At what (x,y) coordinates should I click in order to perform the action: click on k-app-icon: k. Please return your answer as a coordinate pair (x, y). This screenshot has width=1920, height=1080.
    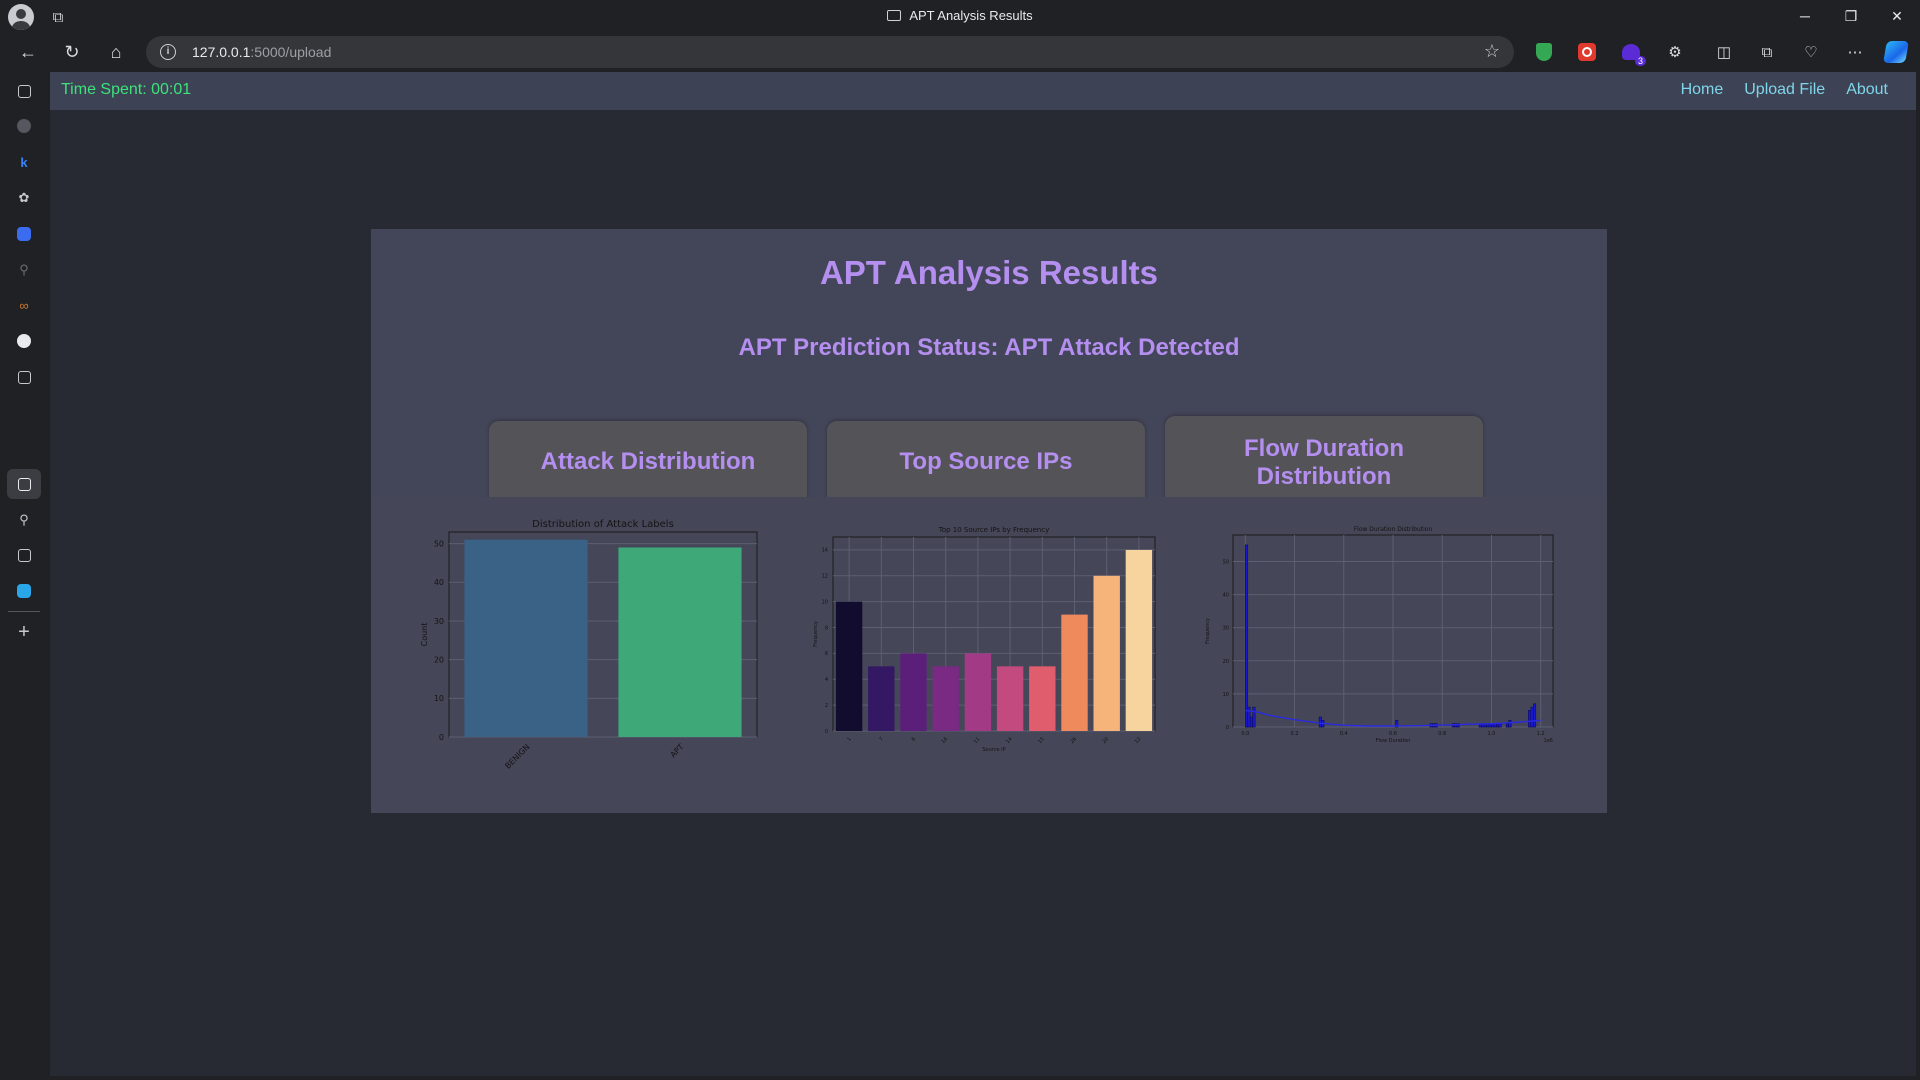
    Looking at the image, I should click on (24, 162).